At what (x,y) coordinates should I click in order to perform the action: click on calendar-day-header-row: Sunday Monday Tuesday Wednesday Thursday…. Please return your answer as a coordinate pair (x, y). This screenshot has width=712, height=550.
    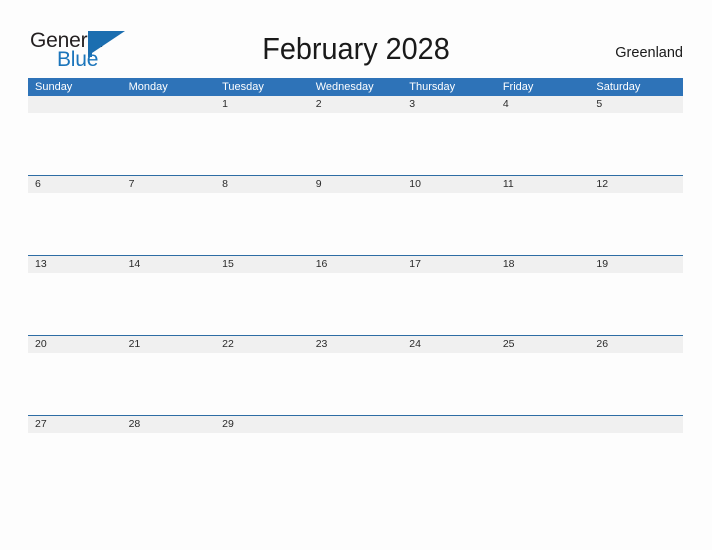
    Looking at the image, I should click on (355, 87).